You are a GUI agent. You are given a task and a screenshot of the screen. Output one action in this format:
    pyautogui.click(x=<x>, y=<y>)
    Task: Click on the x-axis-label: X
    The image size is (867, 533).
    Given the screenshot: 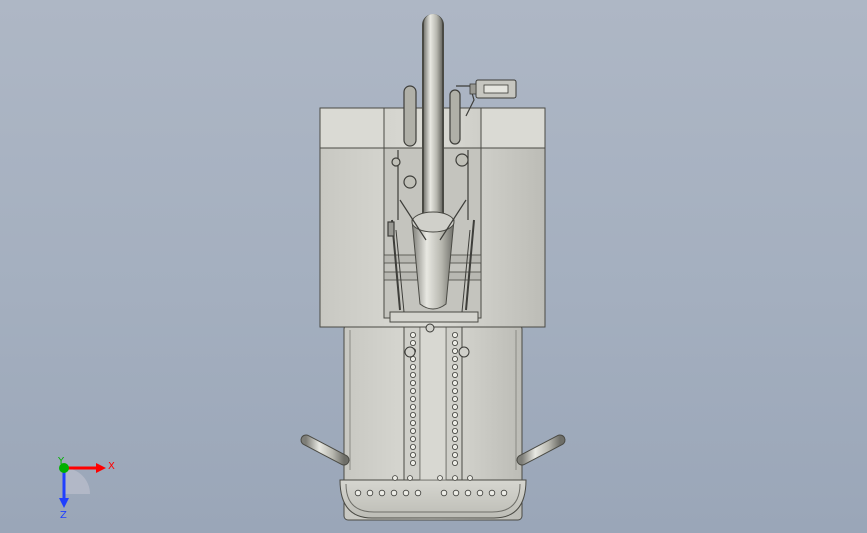 What is the action you would take?
    pyautogui.click(x=111, y=466)
    